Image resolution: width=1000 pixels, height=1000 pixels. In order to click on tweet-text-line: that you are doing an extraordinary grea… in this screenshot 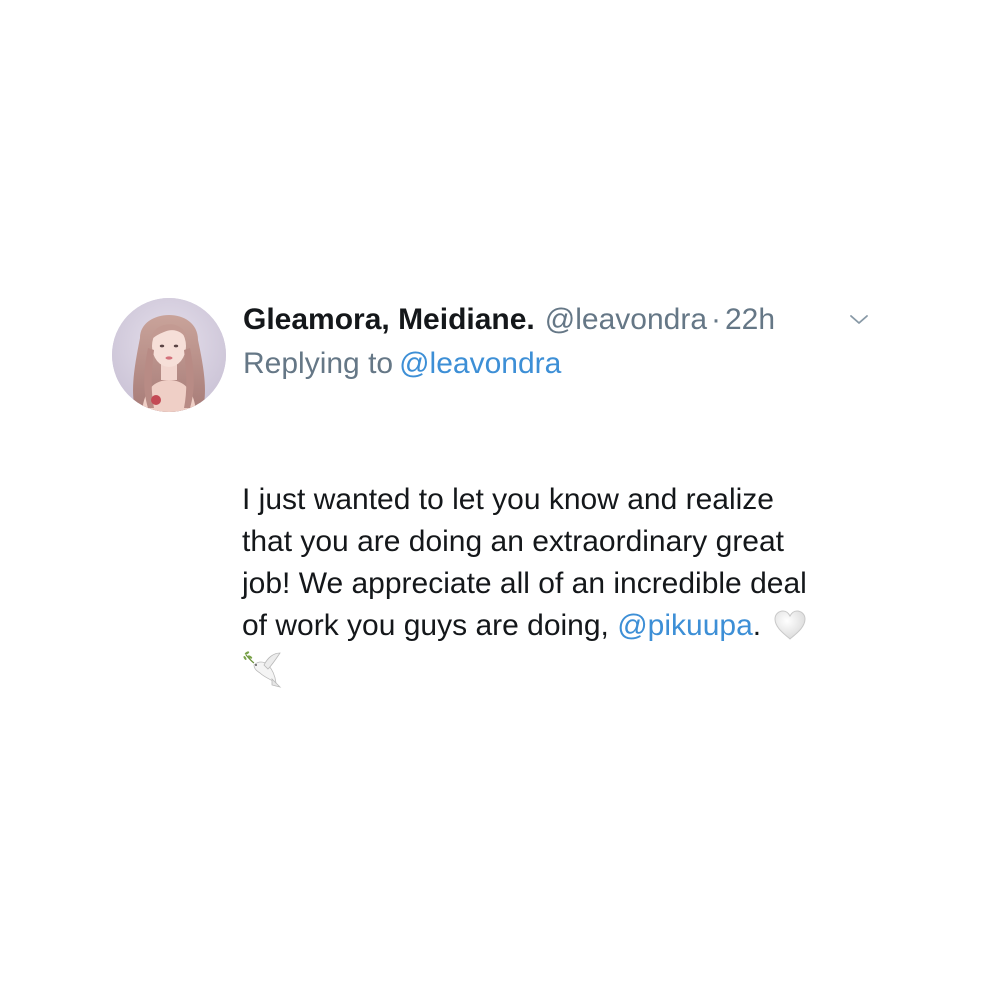, I will do `click(513, 541)`.